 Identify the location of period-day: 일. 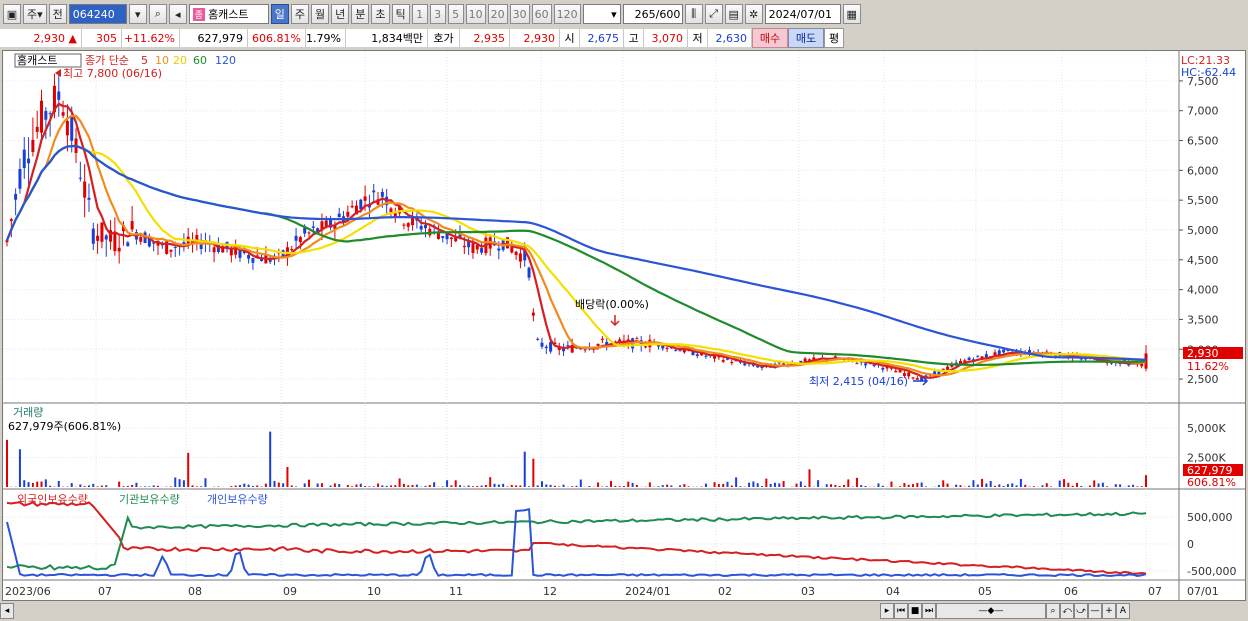
(279, 14).